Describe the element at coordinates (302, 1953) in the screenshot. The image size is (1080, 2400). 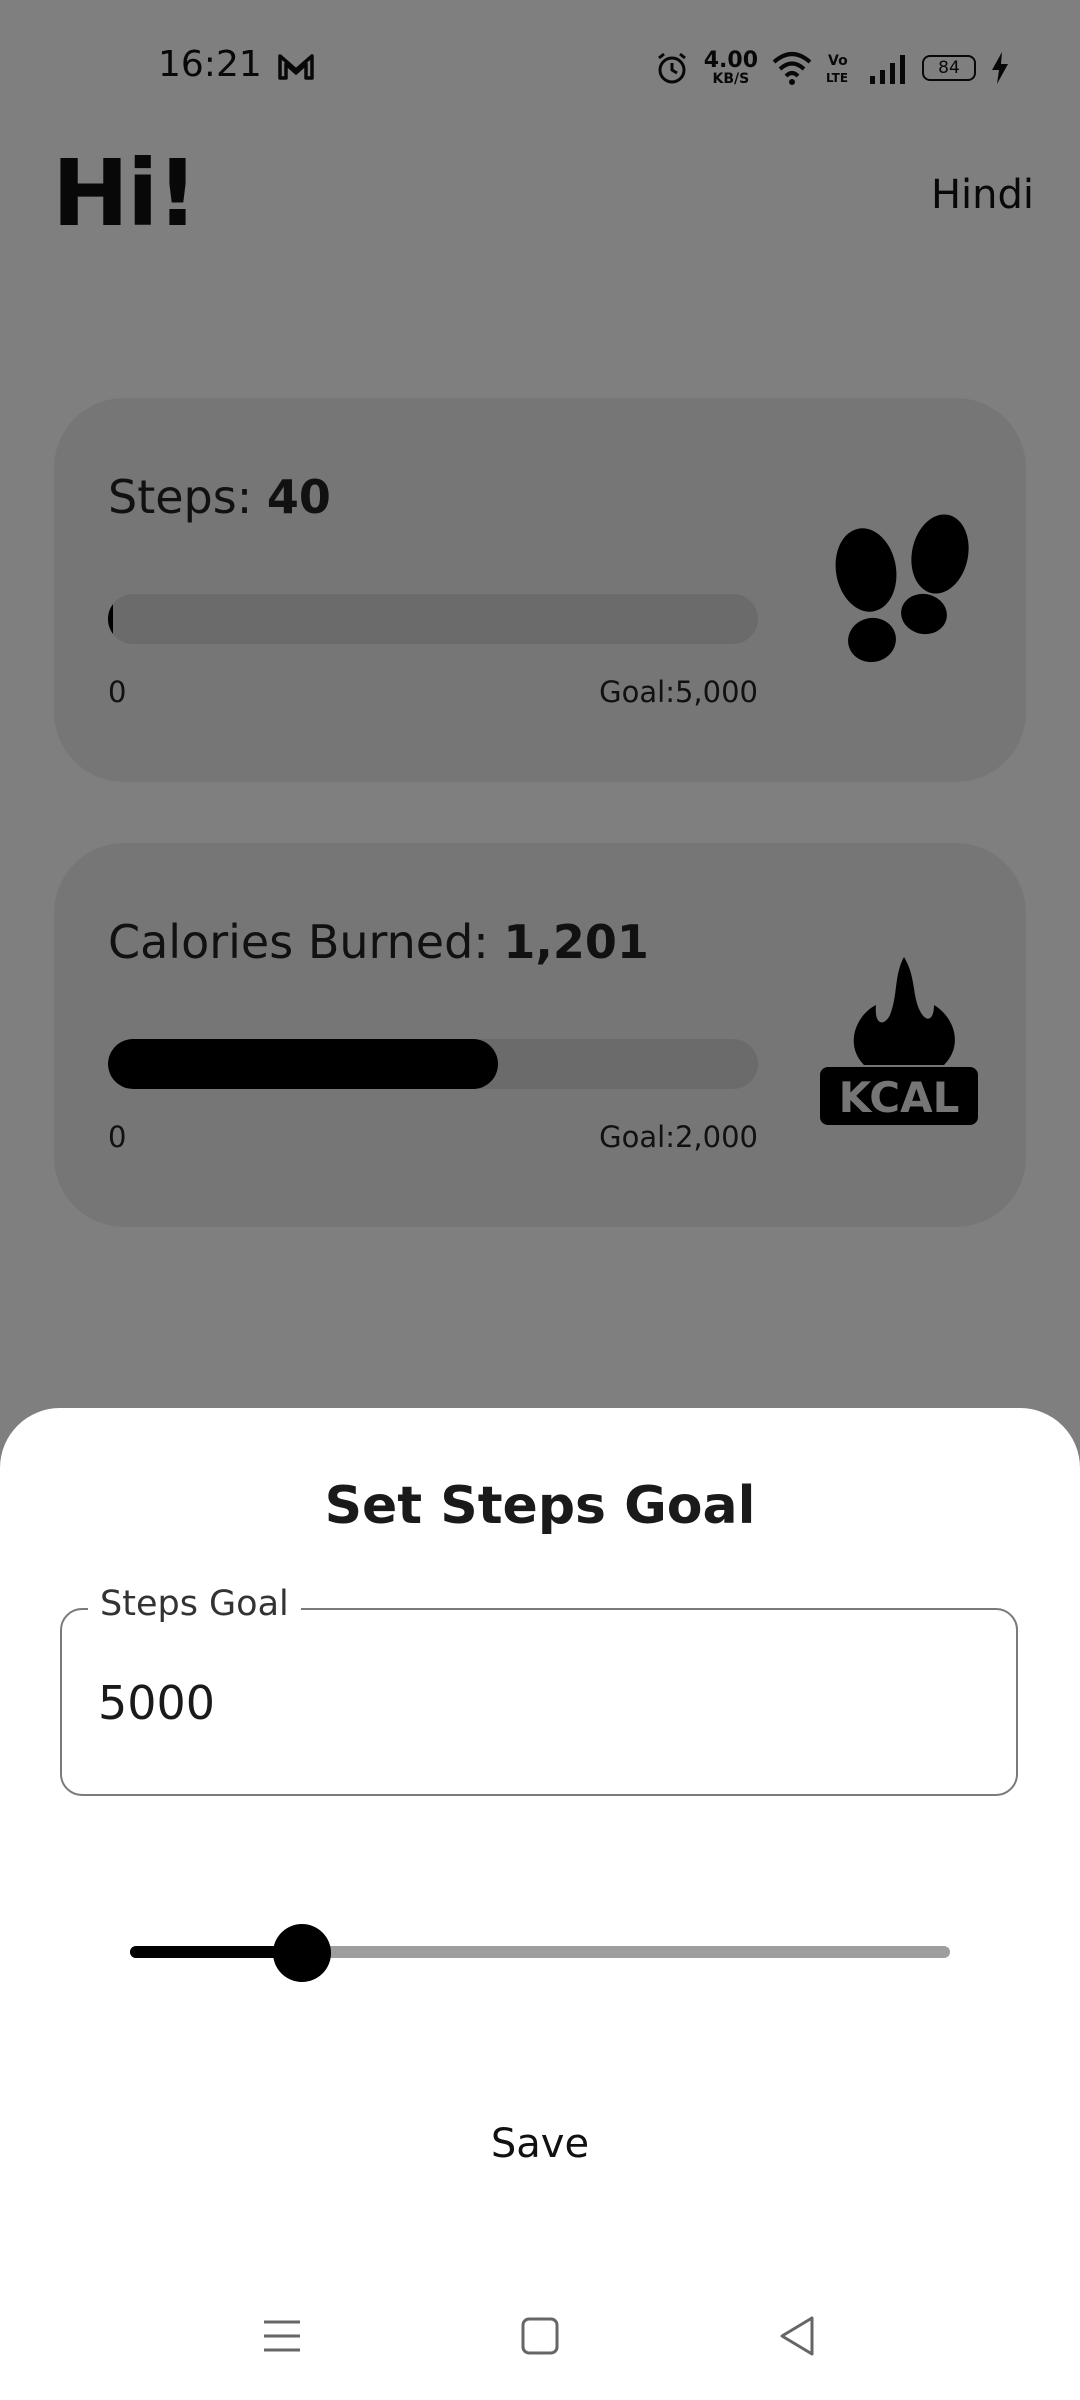
I see `slider-thumb` at that location.